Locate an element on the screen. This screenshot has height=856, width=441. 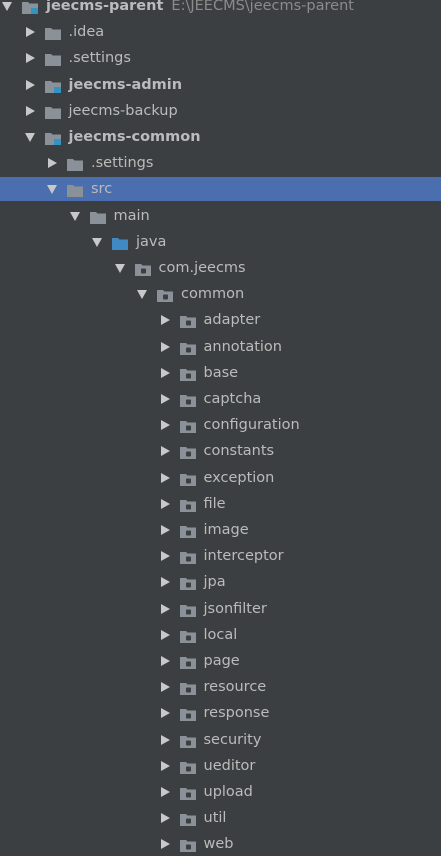
tree-row: java is located at coordinates (220, 242).